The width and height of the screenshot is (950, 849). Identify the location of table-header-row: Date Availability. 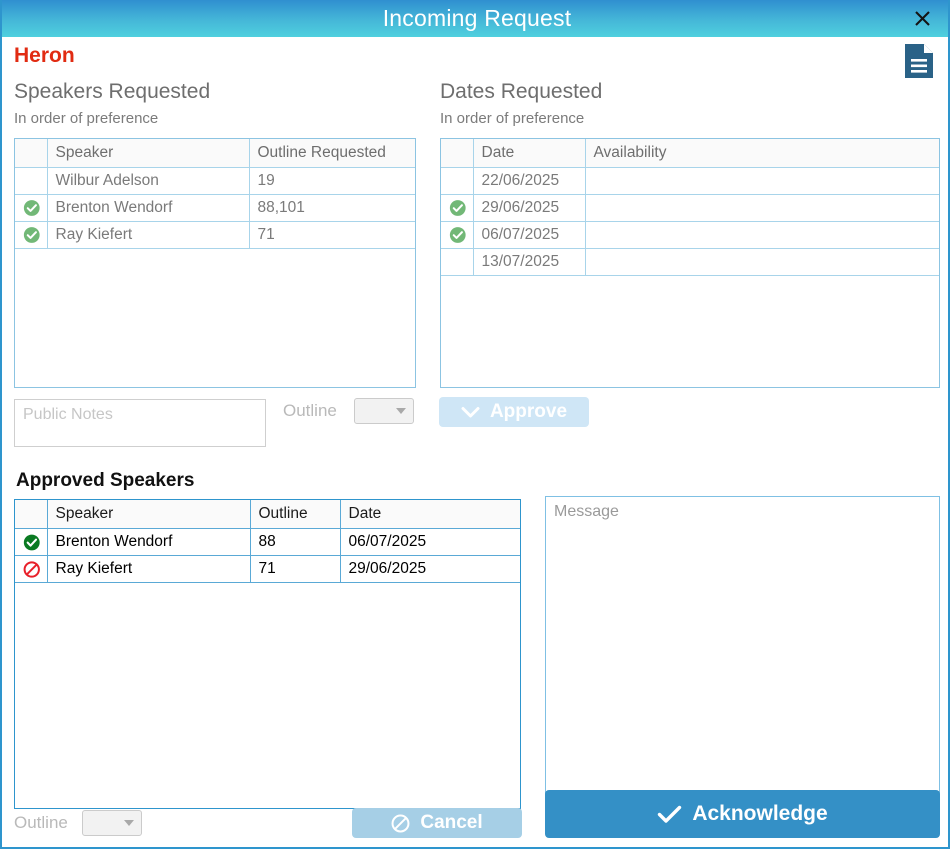
(690, 153).